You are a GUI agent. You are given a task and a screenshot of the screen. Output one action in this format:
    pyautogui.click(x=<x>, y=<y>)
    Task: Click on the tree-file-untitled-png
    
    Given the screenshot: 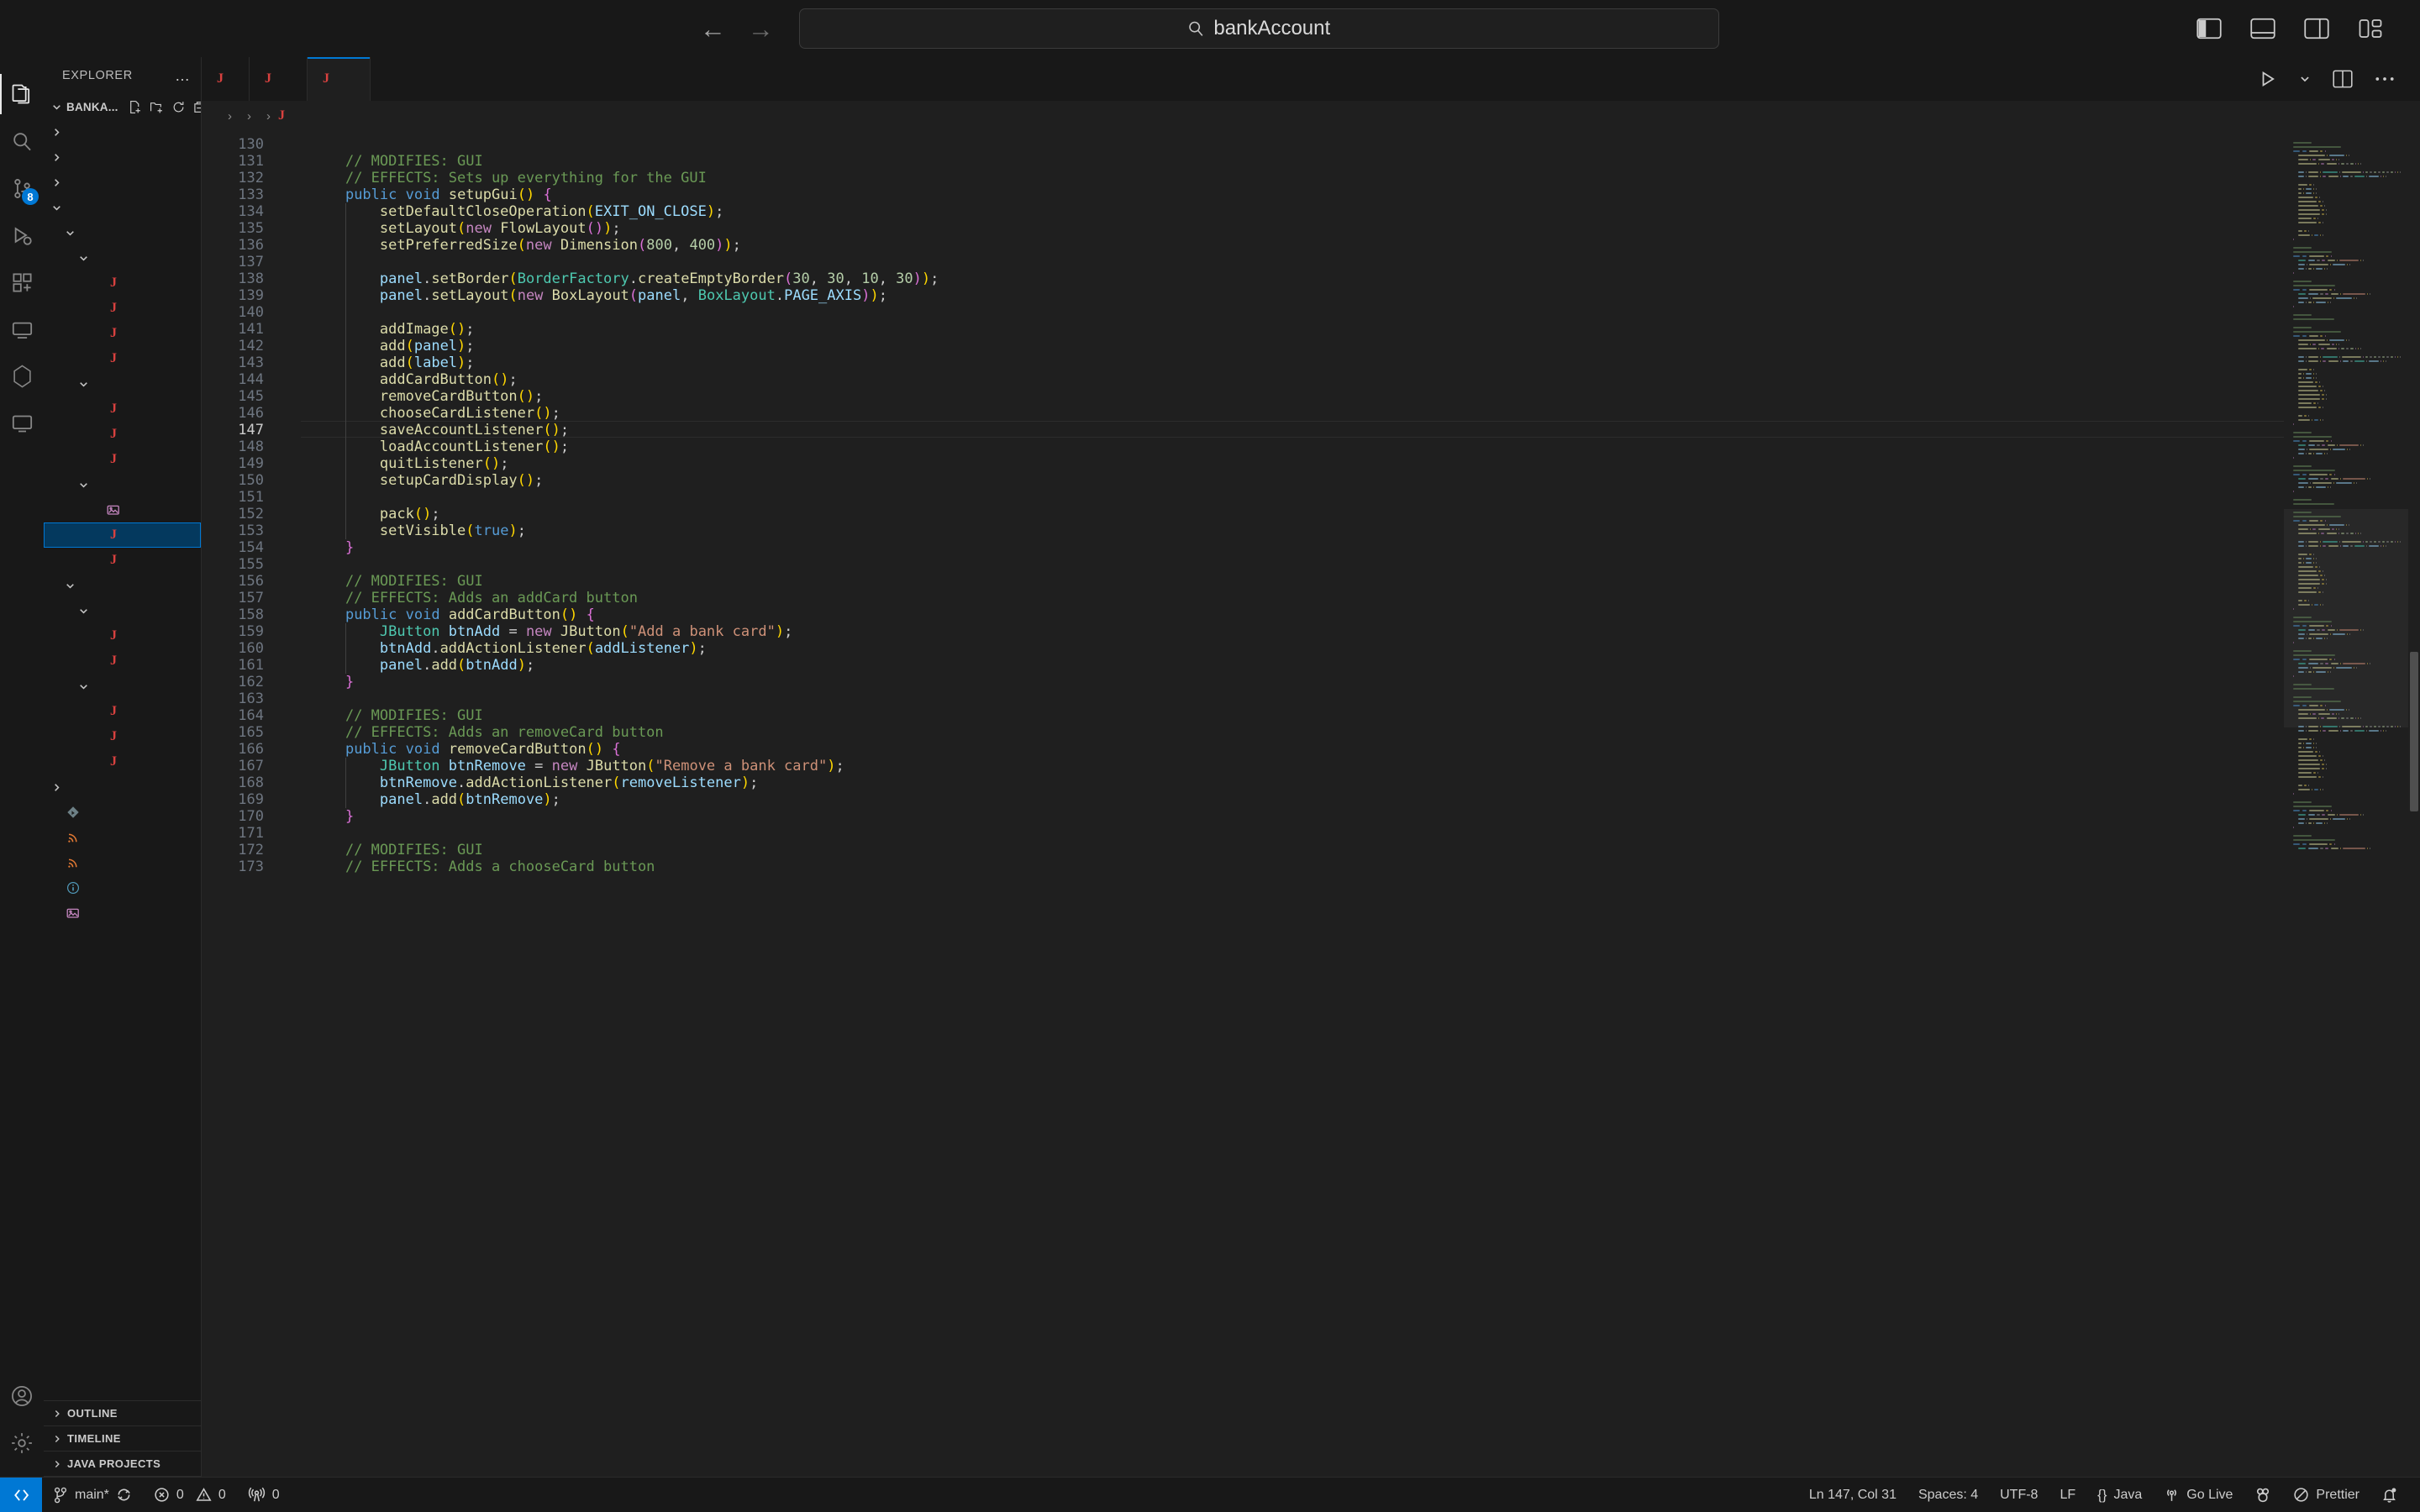 What is the action you would take?
    pyautogui.click(x=123, y=913)
    